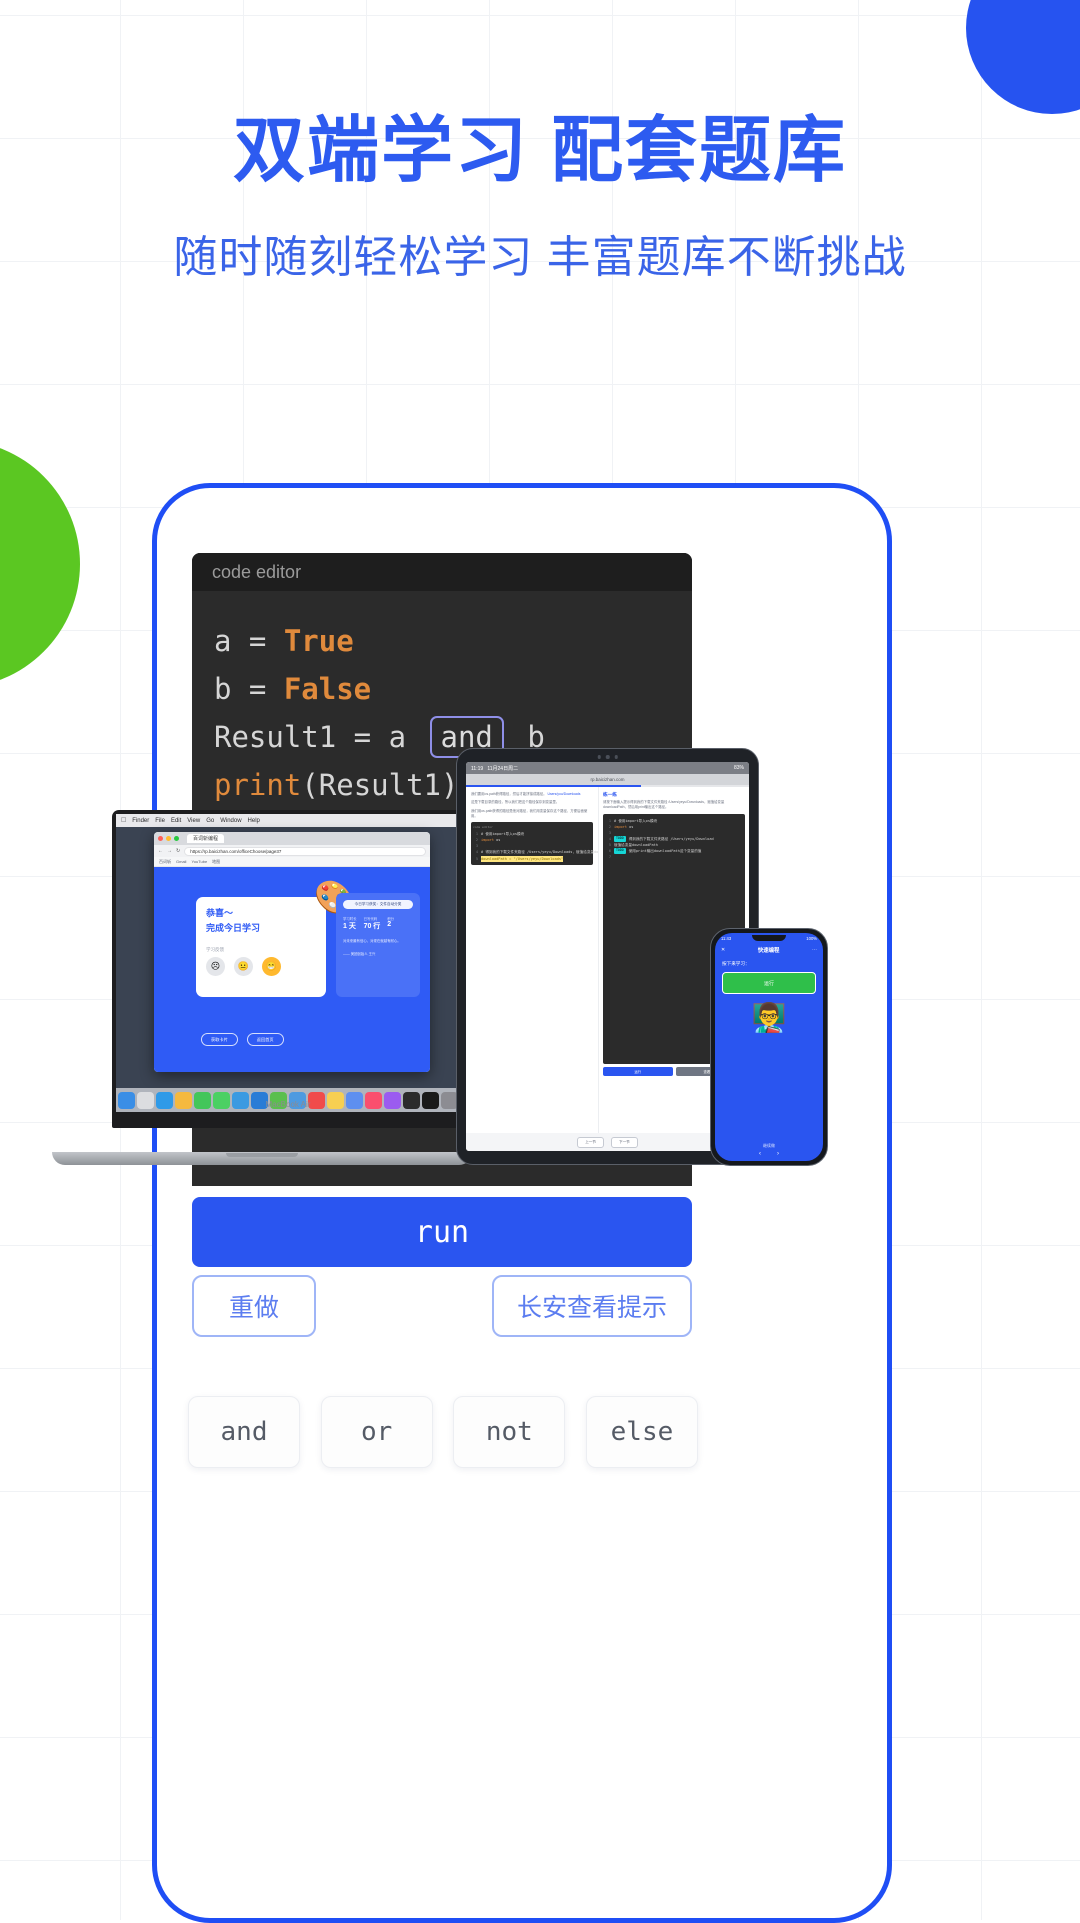 The height and width of the screenshot is (1923, 1080). What do you see at coordinates (262, 1158) in the screenshot?
I see `macbook-base` at bounding box center [262, 1158].